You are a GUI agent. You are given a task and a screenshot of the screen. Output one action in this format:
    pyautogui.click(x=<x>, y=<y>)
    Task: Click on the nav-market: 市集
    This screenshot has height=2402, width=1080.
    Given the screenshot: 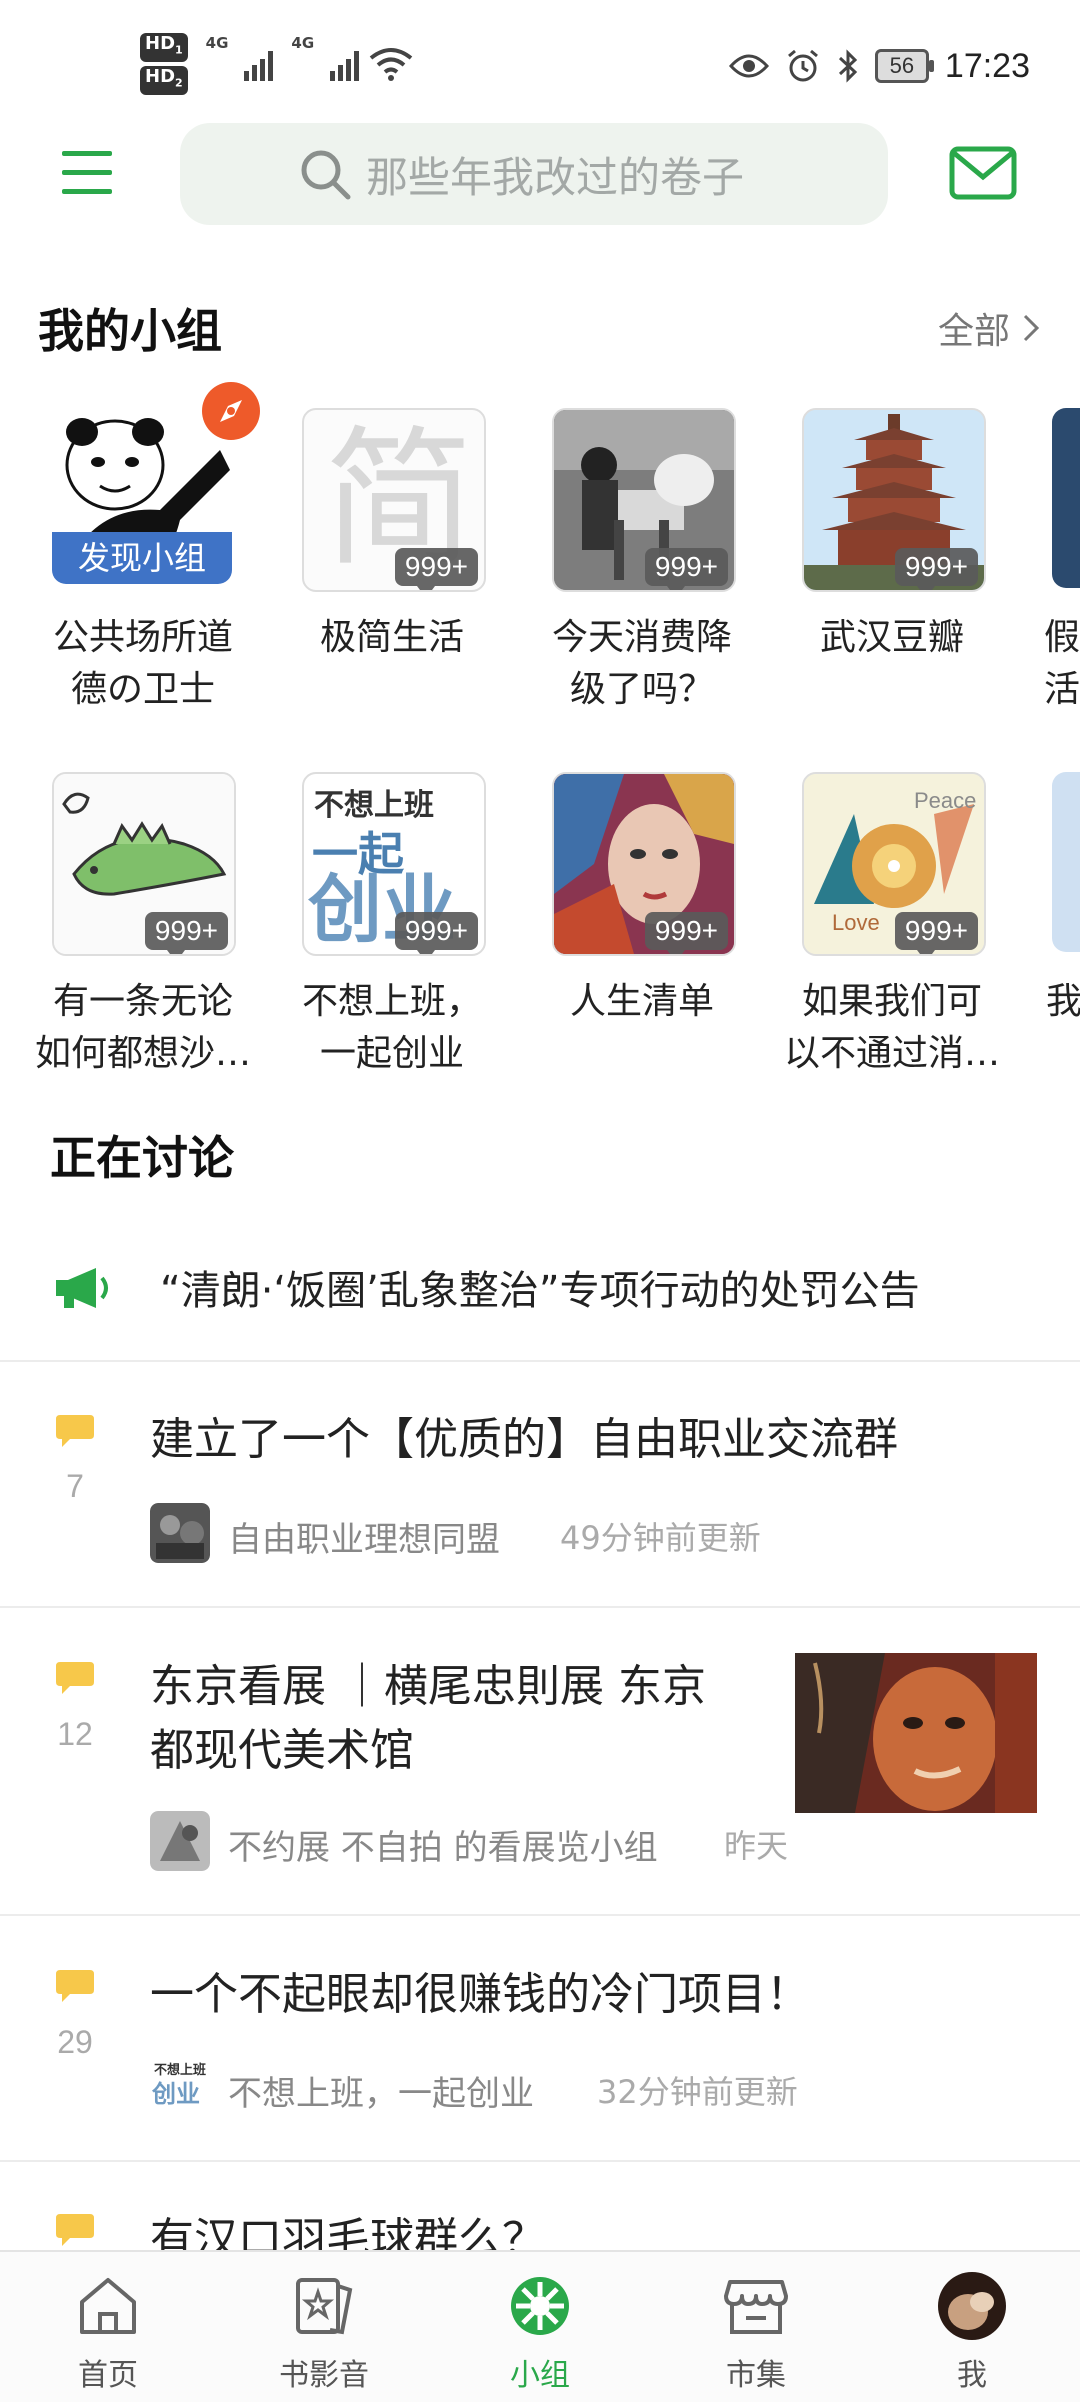 What is the action you would take?
    pyautogui.click(x=756, y=2327)
    